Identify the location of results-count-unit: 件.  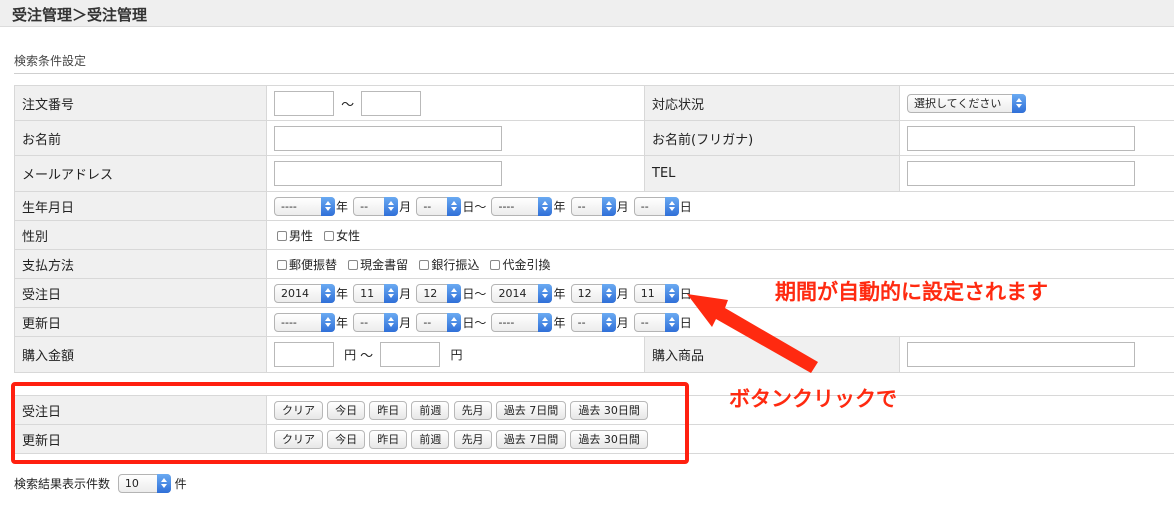
(180, 484).